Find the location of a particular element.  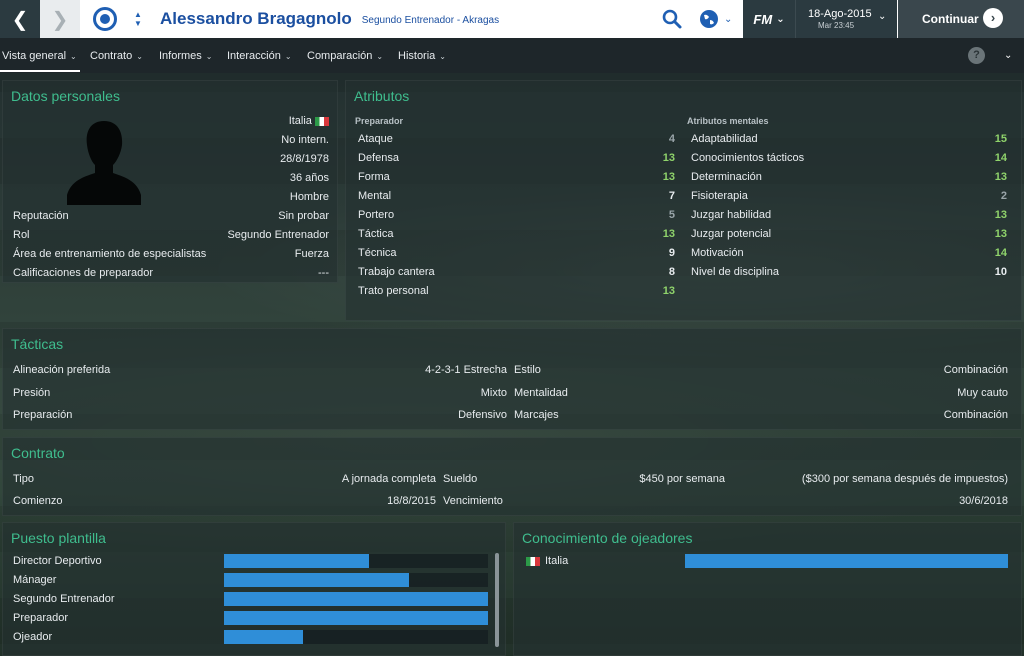

tactics-label: Presión is located at coordinates (32, 393).